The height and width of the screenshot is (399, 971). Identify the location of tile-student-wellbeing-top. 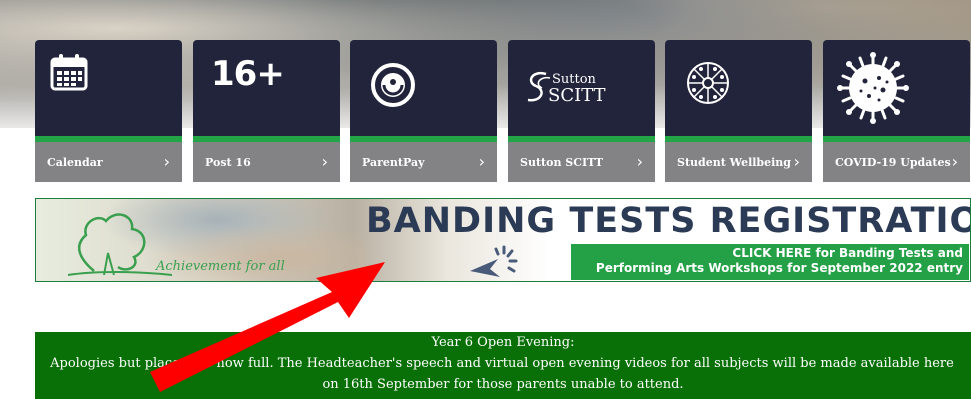
(738, 88).